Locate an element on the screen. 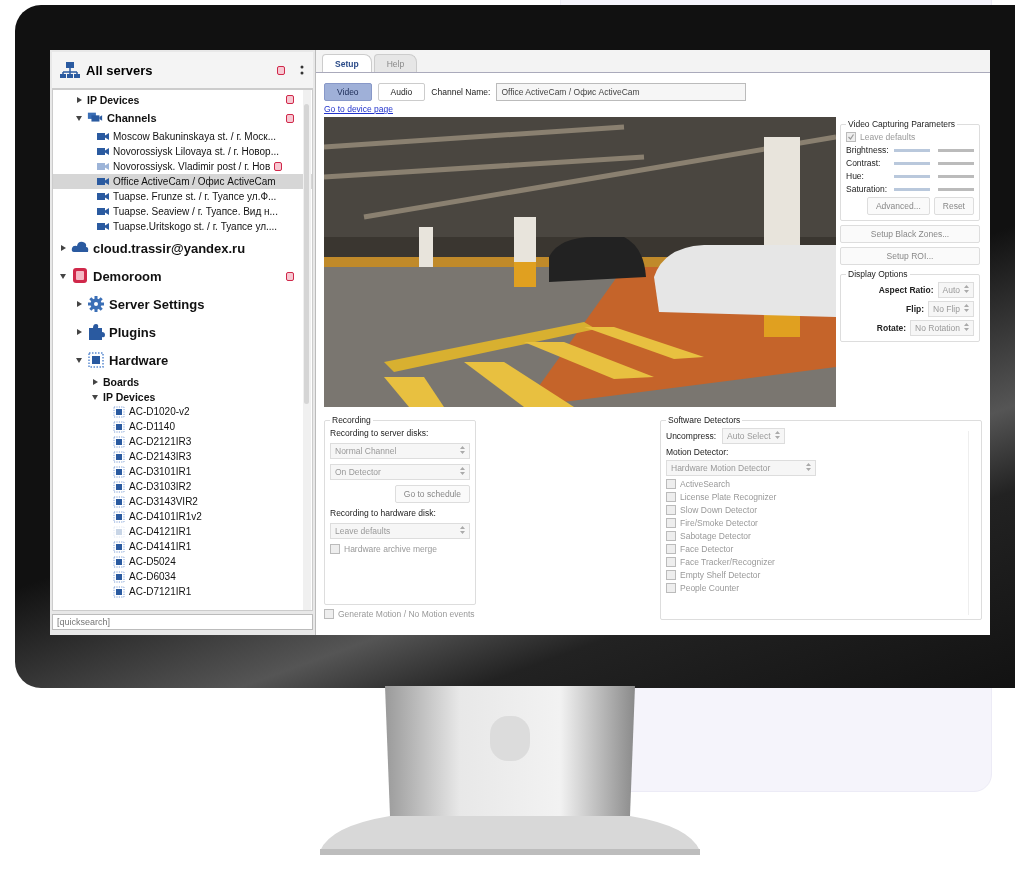 Image resolution: width=1015 pixels, height=870 pixels. sidebar-title: All servers is located at coordinates (120, 70).